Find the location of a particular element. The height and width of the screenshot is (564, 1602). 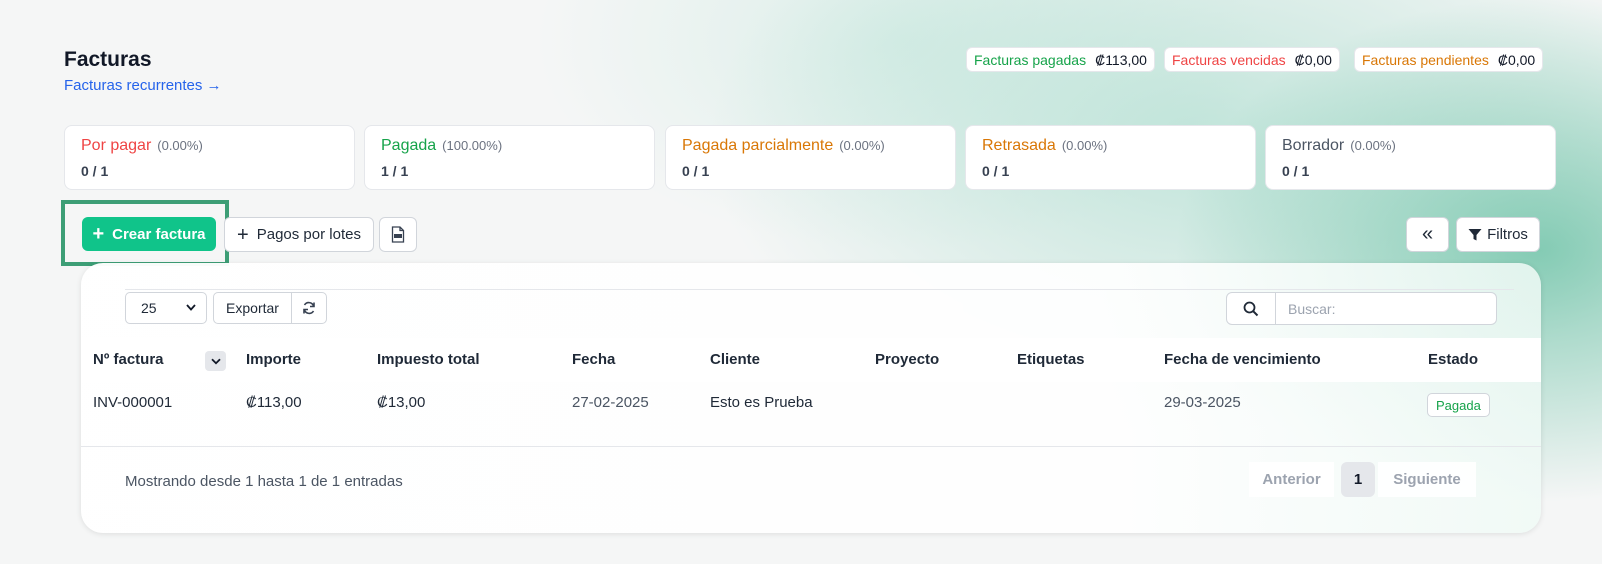

export-button: Exportar is located at coordinates (252, 308).